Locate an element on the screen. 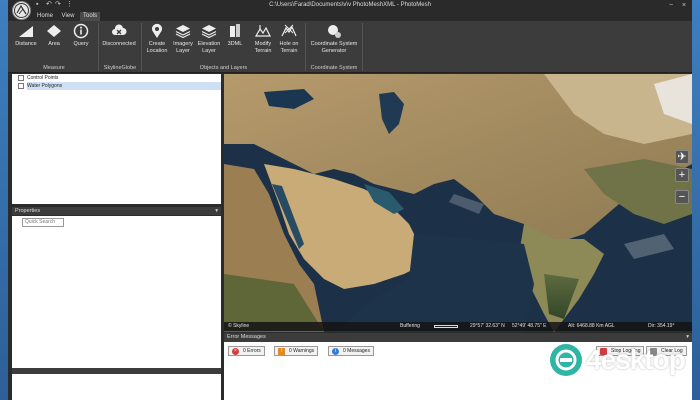 The height and width of the screenshot is (400, 700). group-label-skylineglobe: SkylineGlobe is located at coordinates (120, 68).